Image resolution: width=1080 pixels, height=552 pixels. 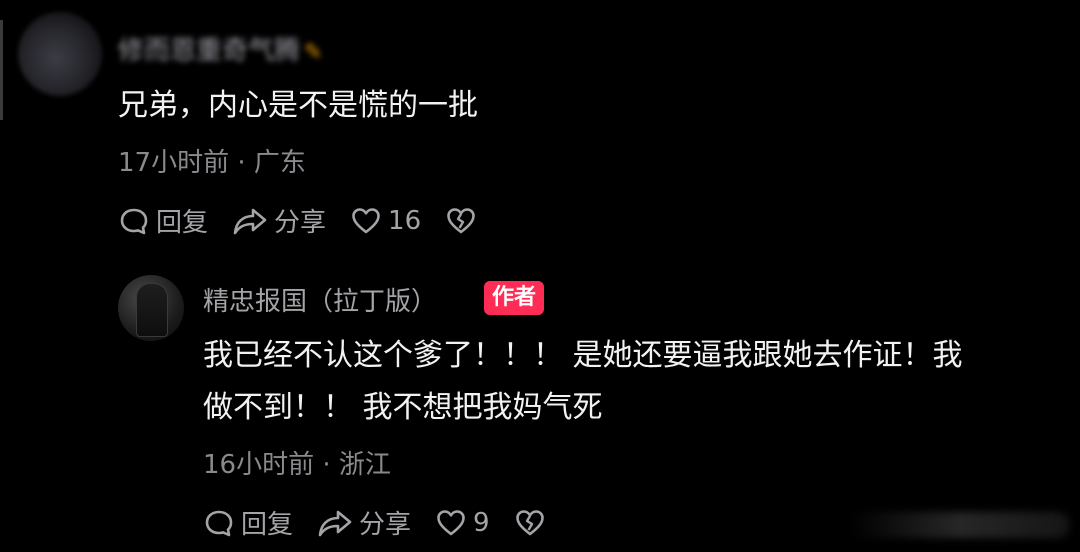 I want to click on comment-username: 修而恩重奇气腾 ✎, so click(x=220, y=48).